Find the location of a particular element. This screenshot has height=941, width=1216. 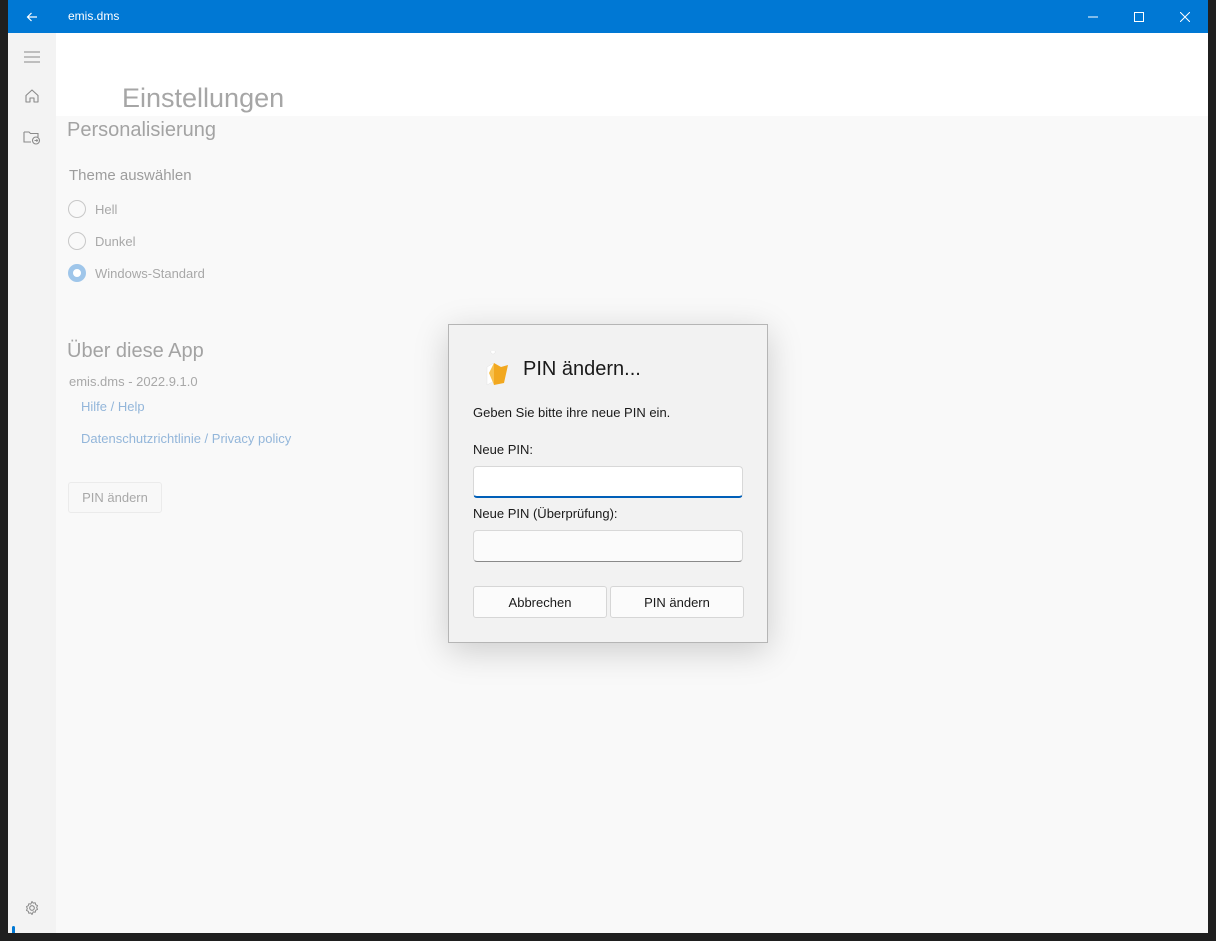

radio-theme-dark: Dunkel is located at coordinates (101, 241).